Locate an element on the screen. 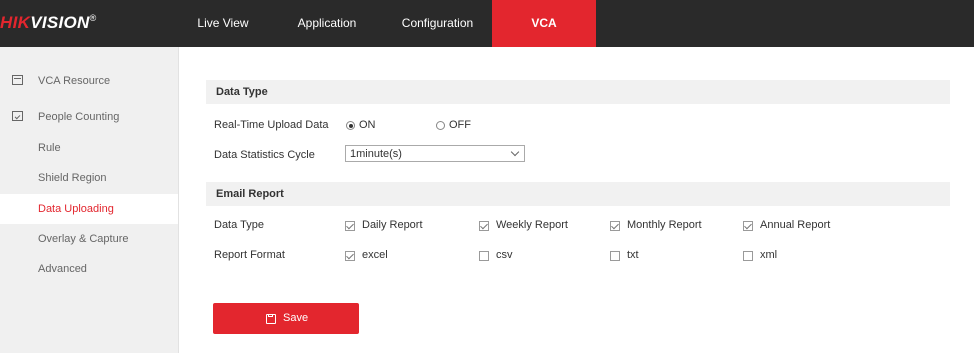 The height and width of the screenshot is (353, 974). chevron-down-icon is located at coordinates (515, 152).